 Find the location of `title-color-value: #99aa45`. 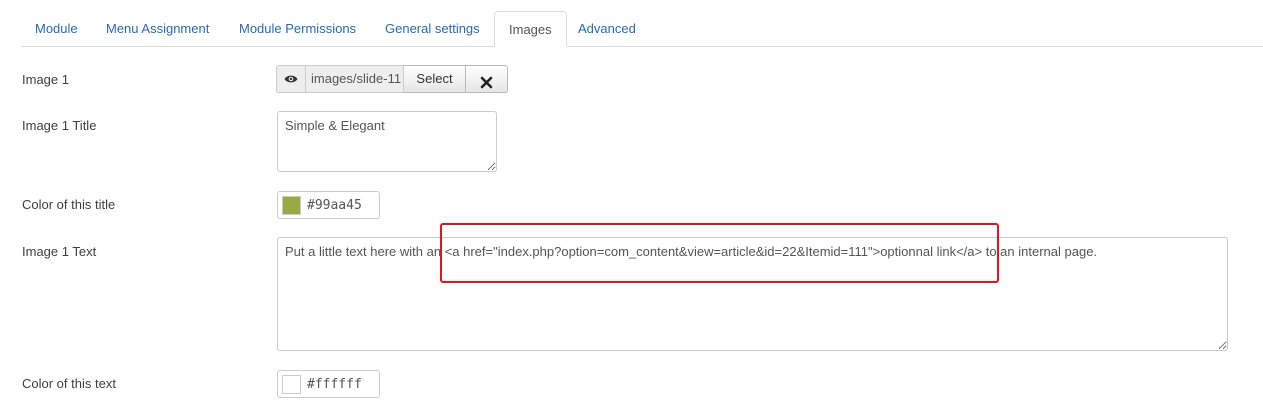

title-color-value: #99aa45 is located at coordinates (334, 205).